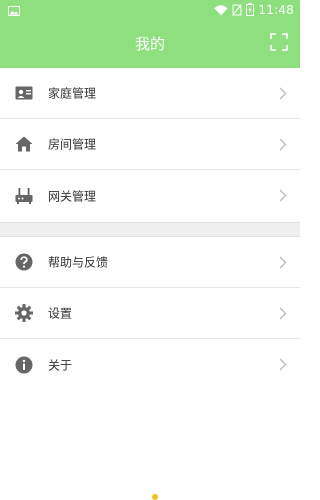 This screenshot has height=500, width=320. I want to click on menu-item-room-management: 房间管理, so click(150, 144).